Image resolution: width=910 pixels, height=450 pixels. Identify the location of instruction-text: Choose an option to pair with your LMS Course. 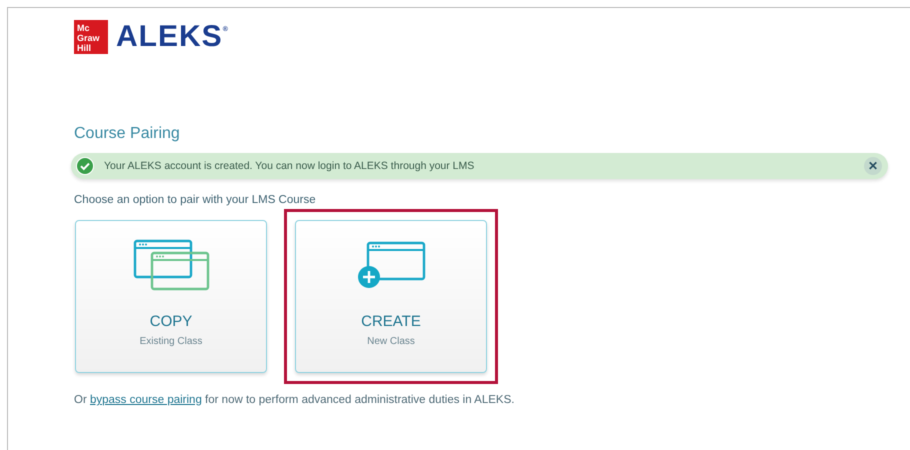
(195, 200).